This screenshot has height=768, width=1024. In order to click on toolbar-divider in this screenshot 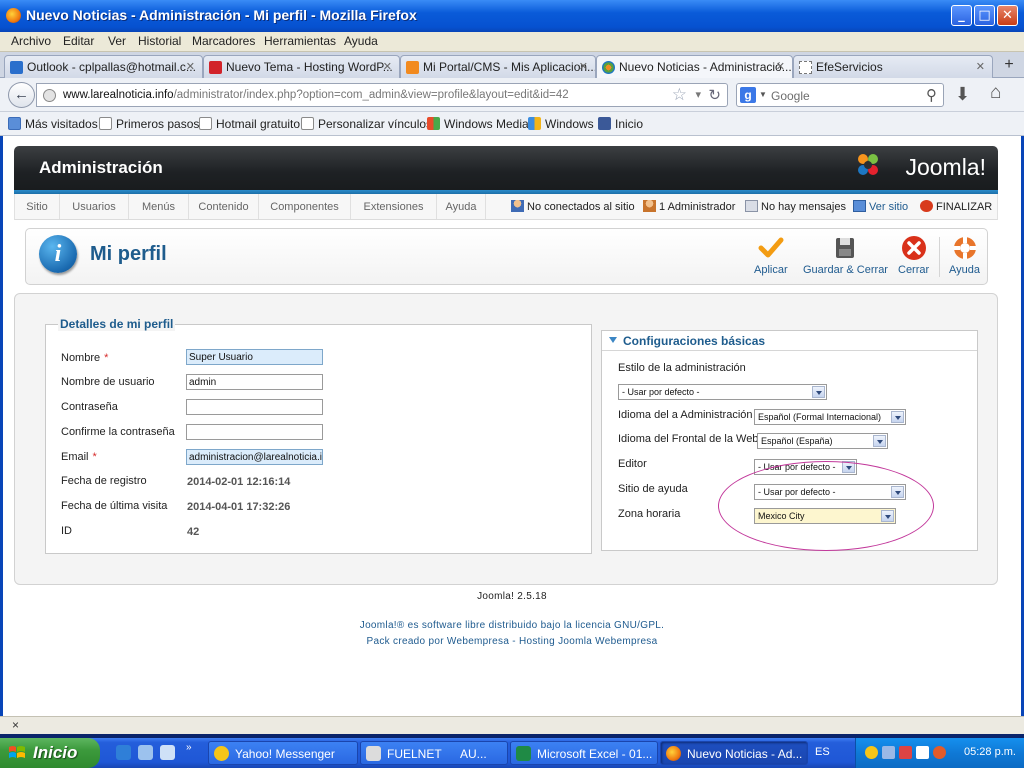, I will do `click(939, 257)`.